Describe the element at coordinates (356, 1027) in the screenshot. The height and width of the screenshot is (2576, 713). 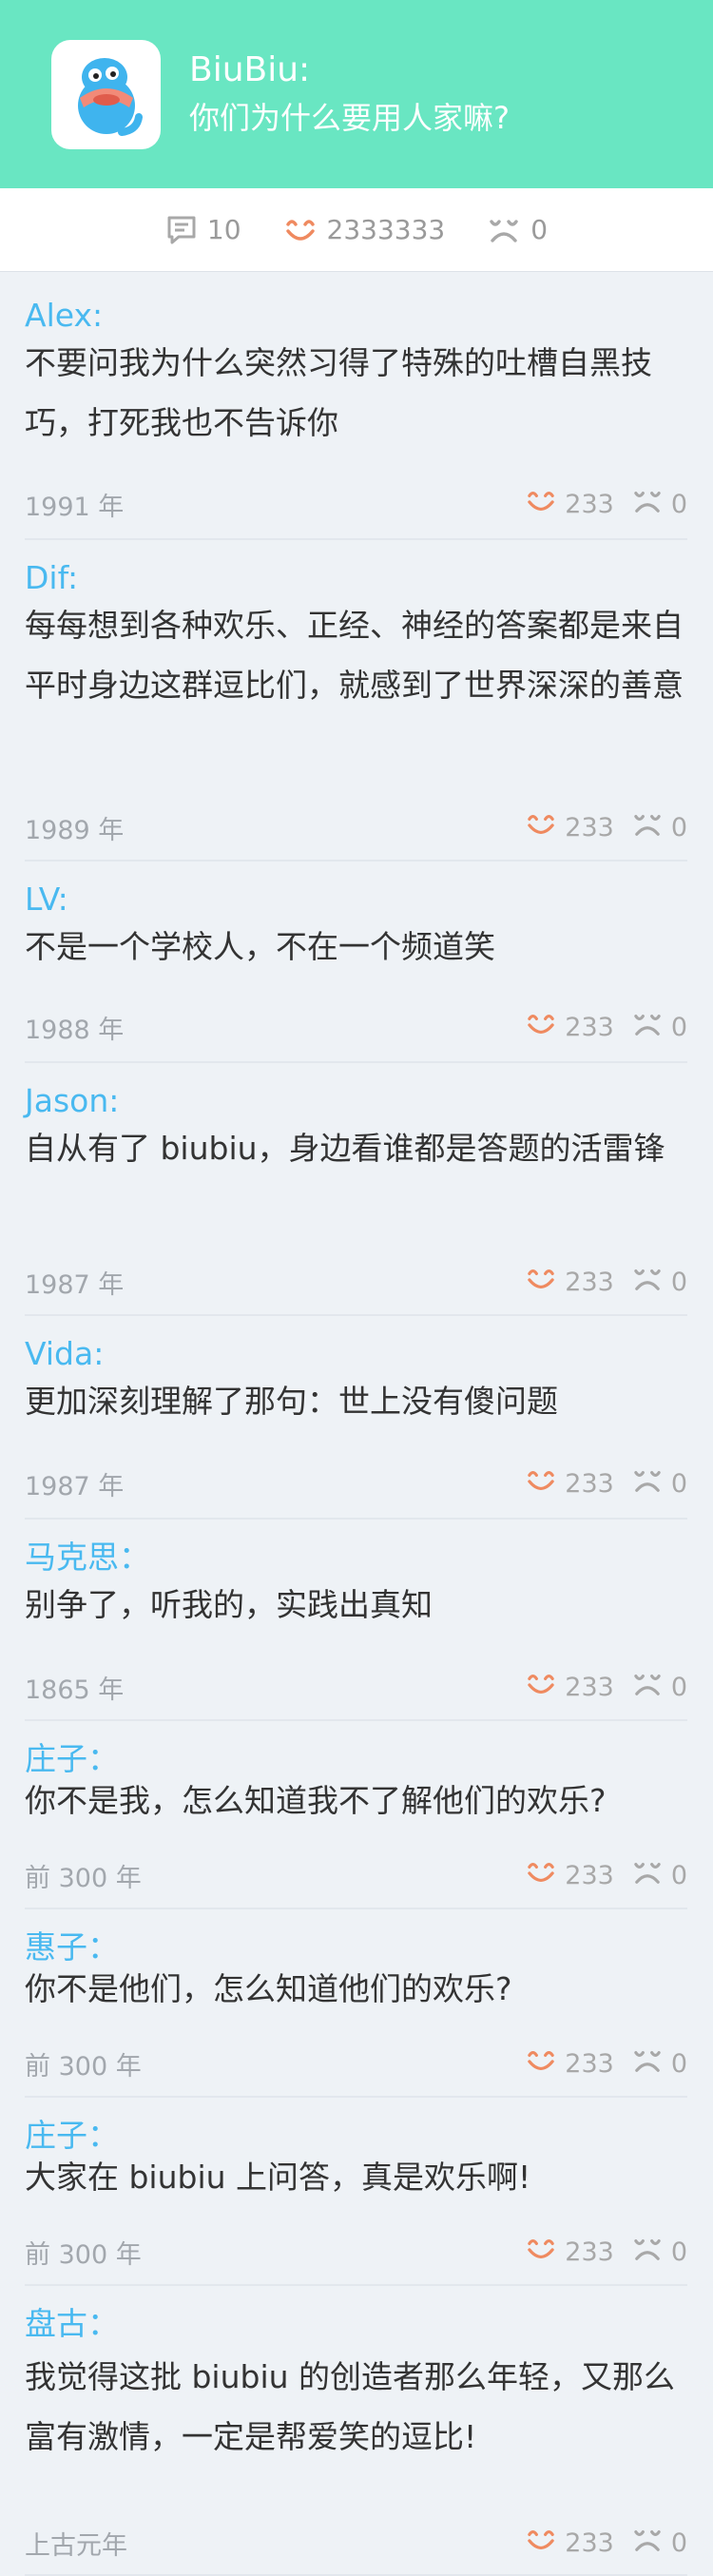
I see `comment-meta: 1988 年 233 0` at that location.